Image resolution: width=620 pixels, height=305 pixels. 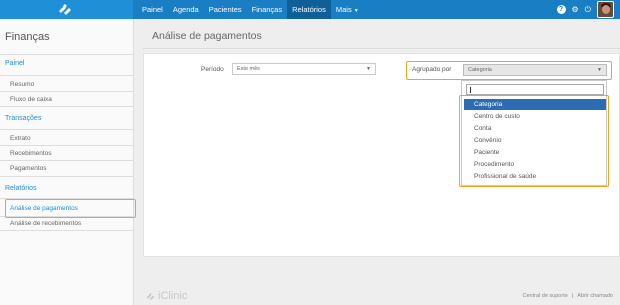 I want to click on sidebar-item-analise-de-recebimentos: Análise de recebimentos, so click(x=45, y=223).